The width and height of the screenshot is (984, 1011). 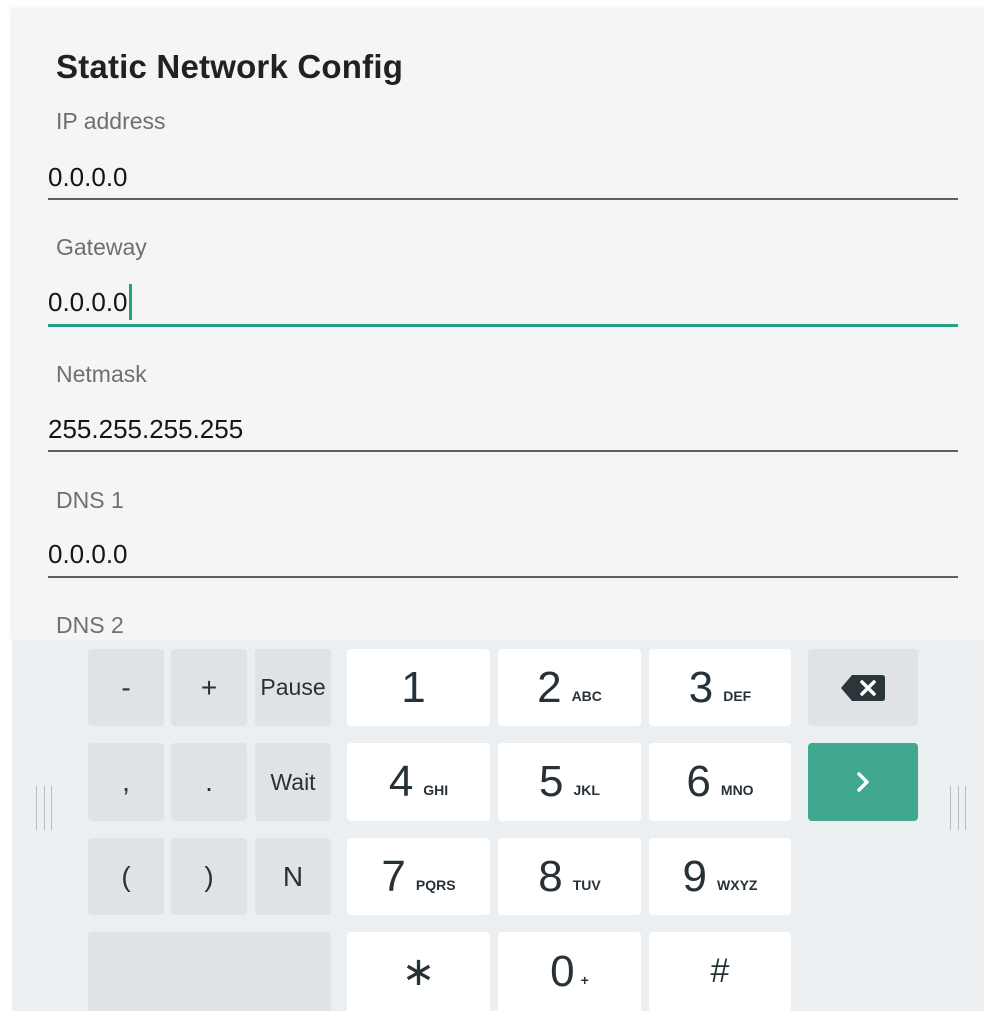 What do you see at coordinates (503, 451) in the screenshot?
I see `netmask-underline` at bounding box center [503, 451].